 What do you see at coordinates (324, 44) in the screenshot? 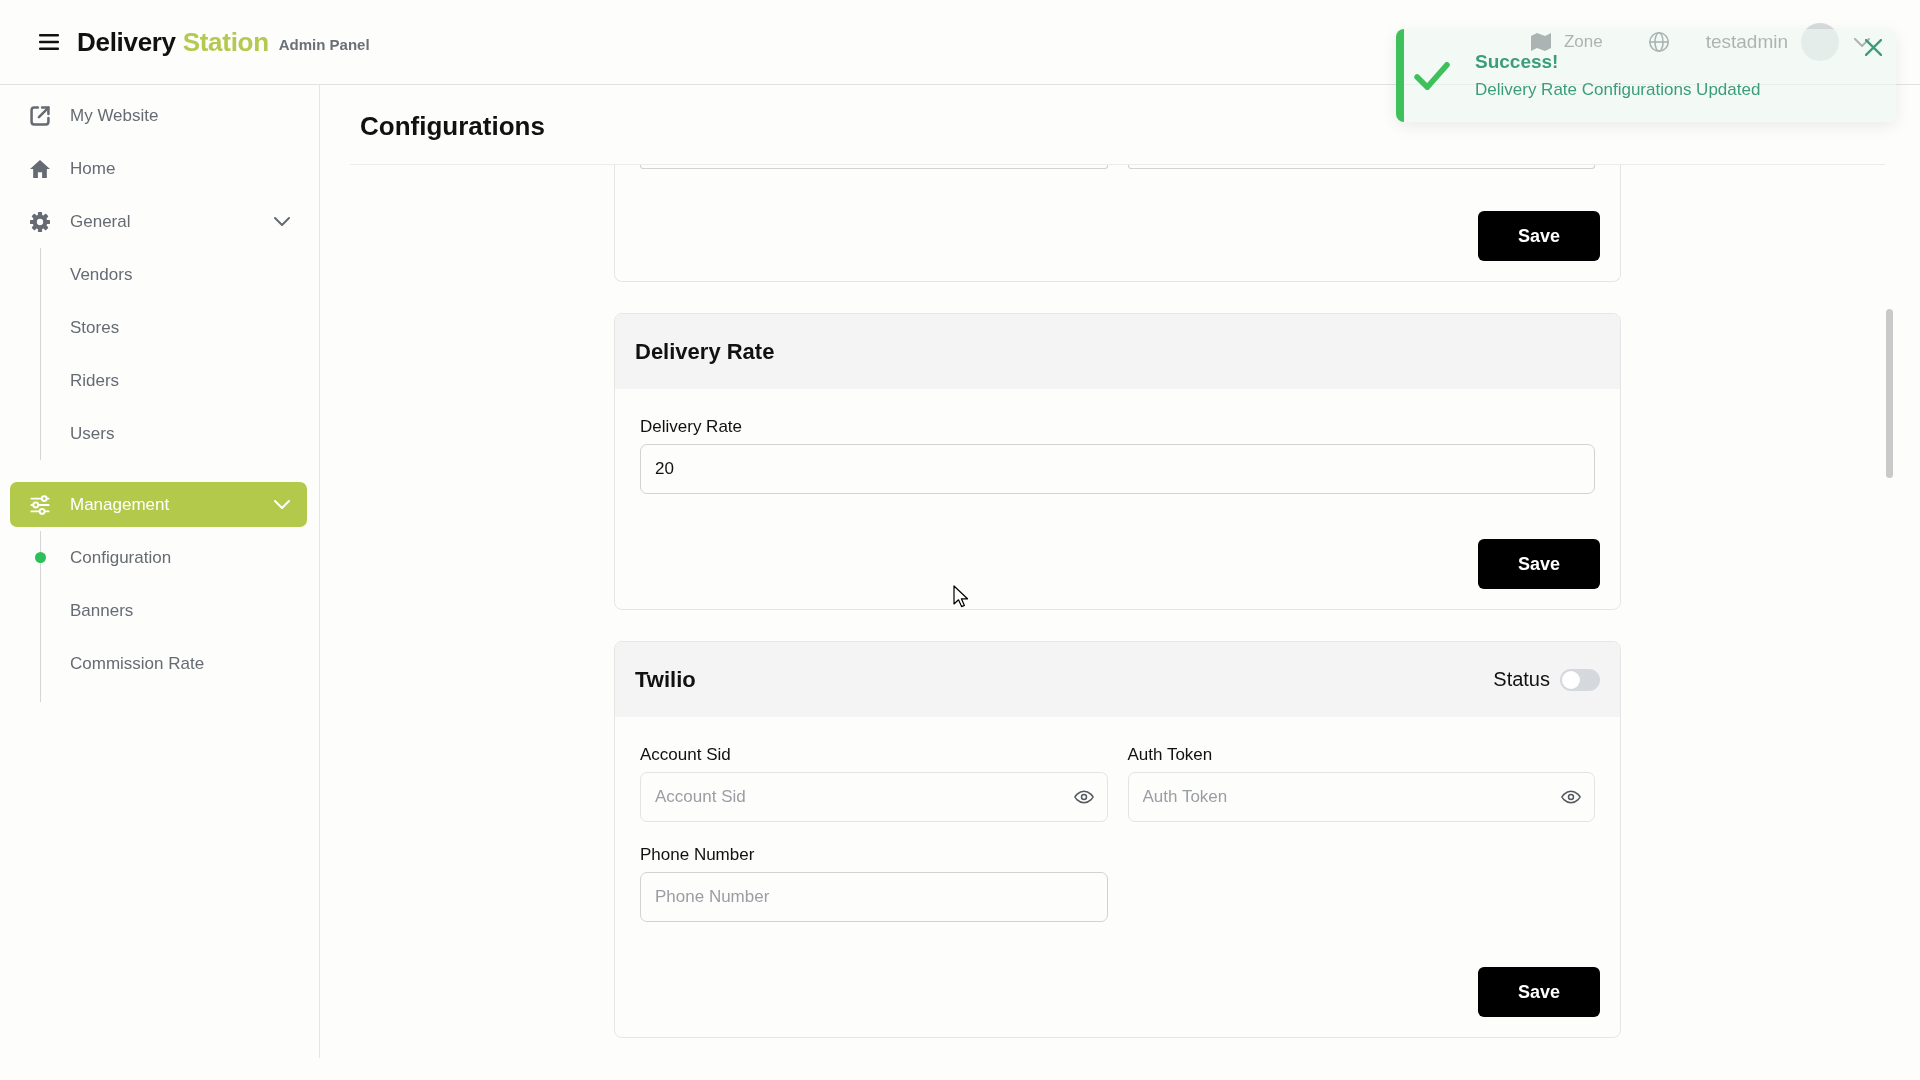
I see `panel-subtitle: Admin Panel` at bounding box center [324, 44].